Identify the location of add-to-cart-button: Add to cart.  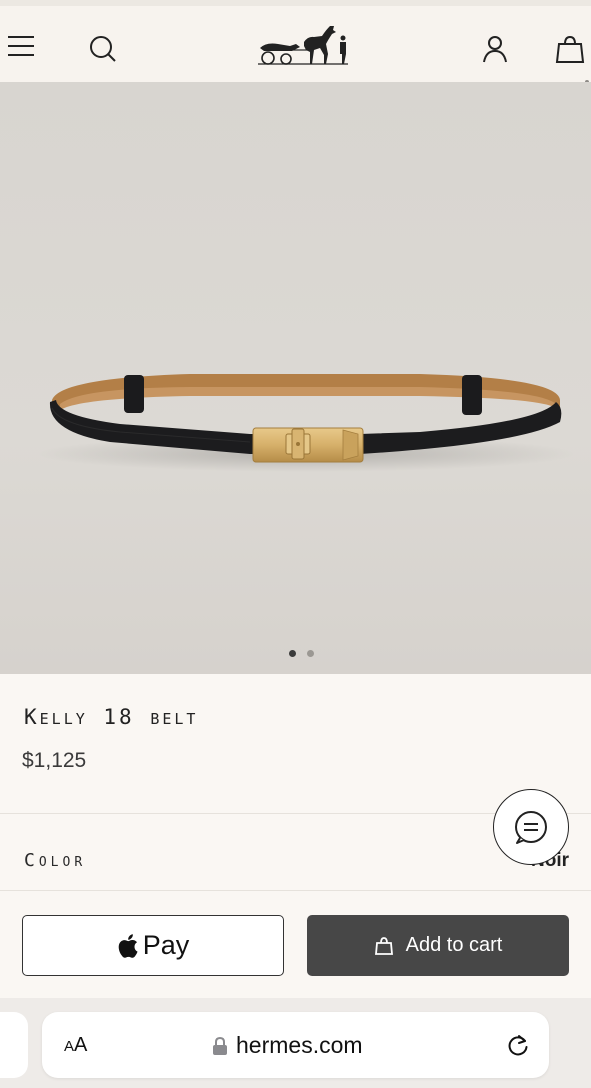
(438, 945).